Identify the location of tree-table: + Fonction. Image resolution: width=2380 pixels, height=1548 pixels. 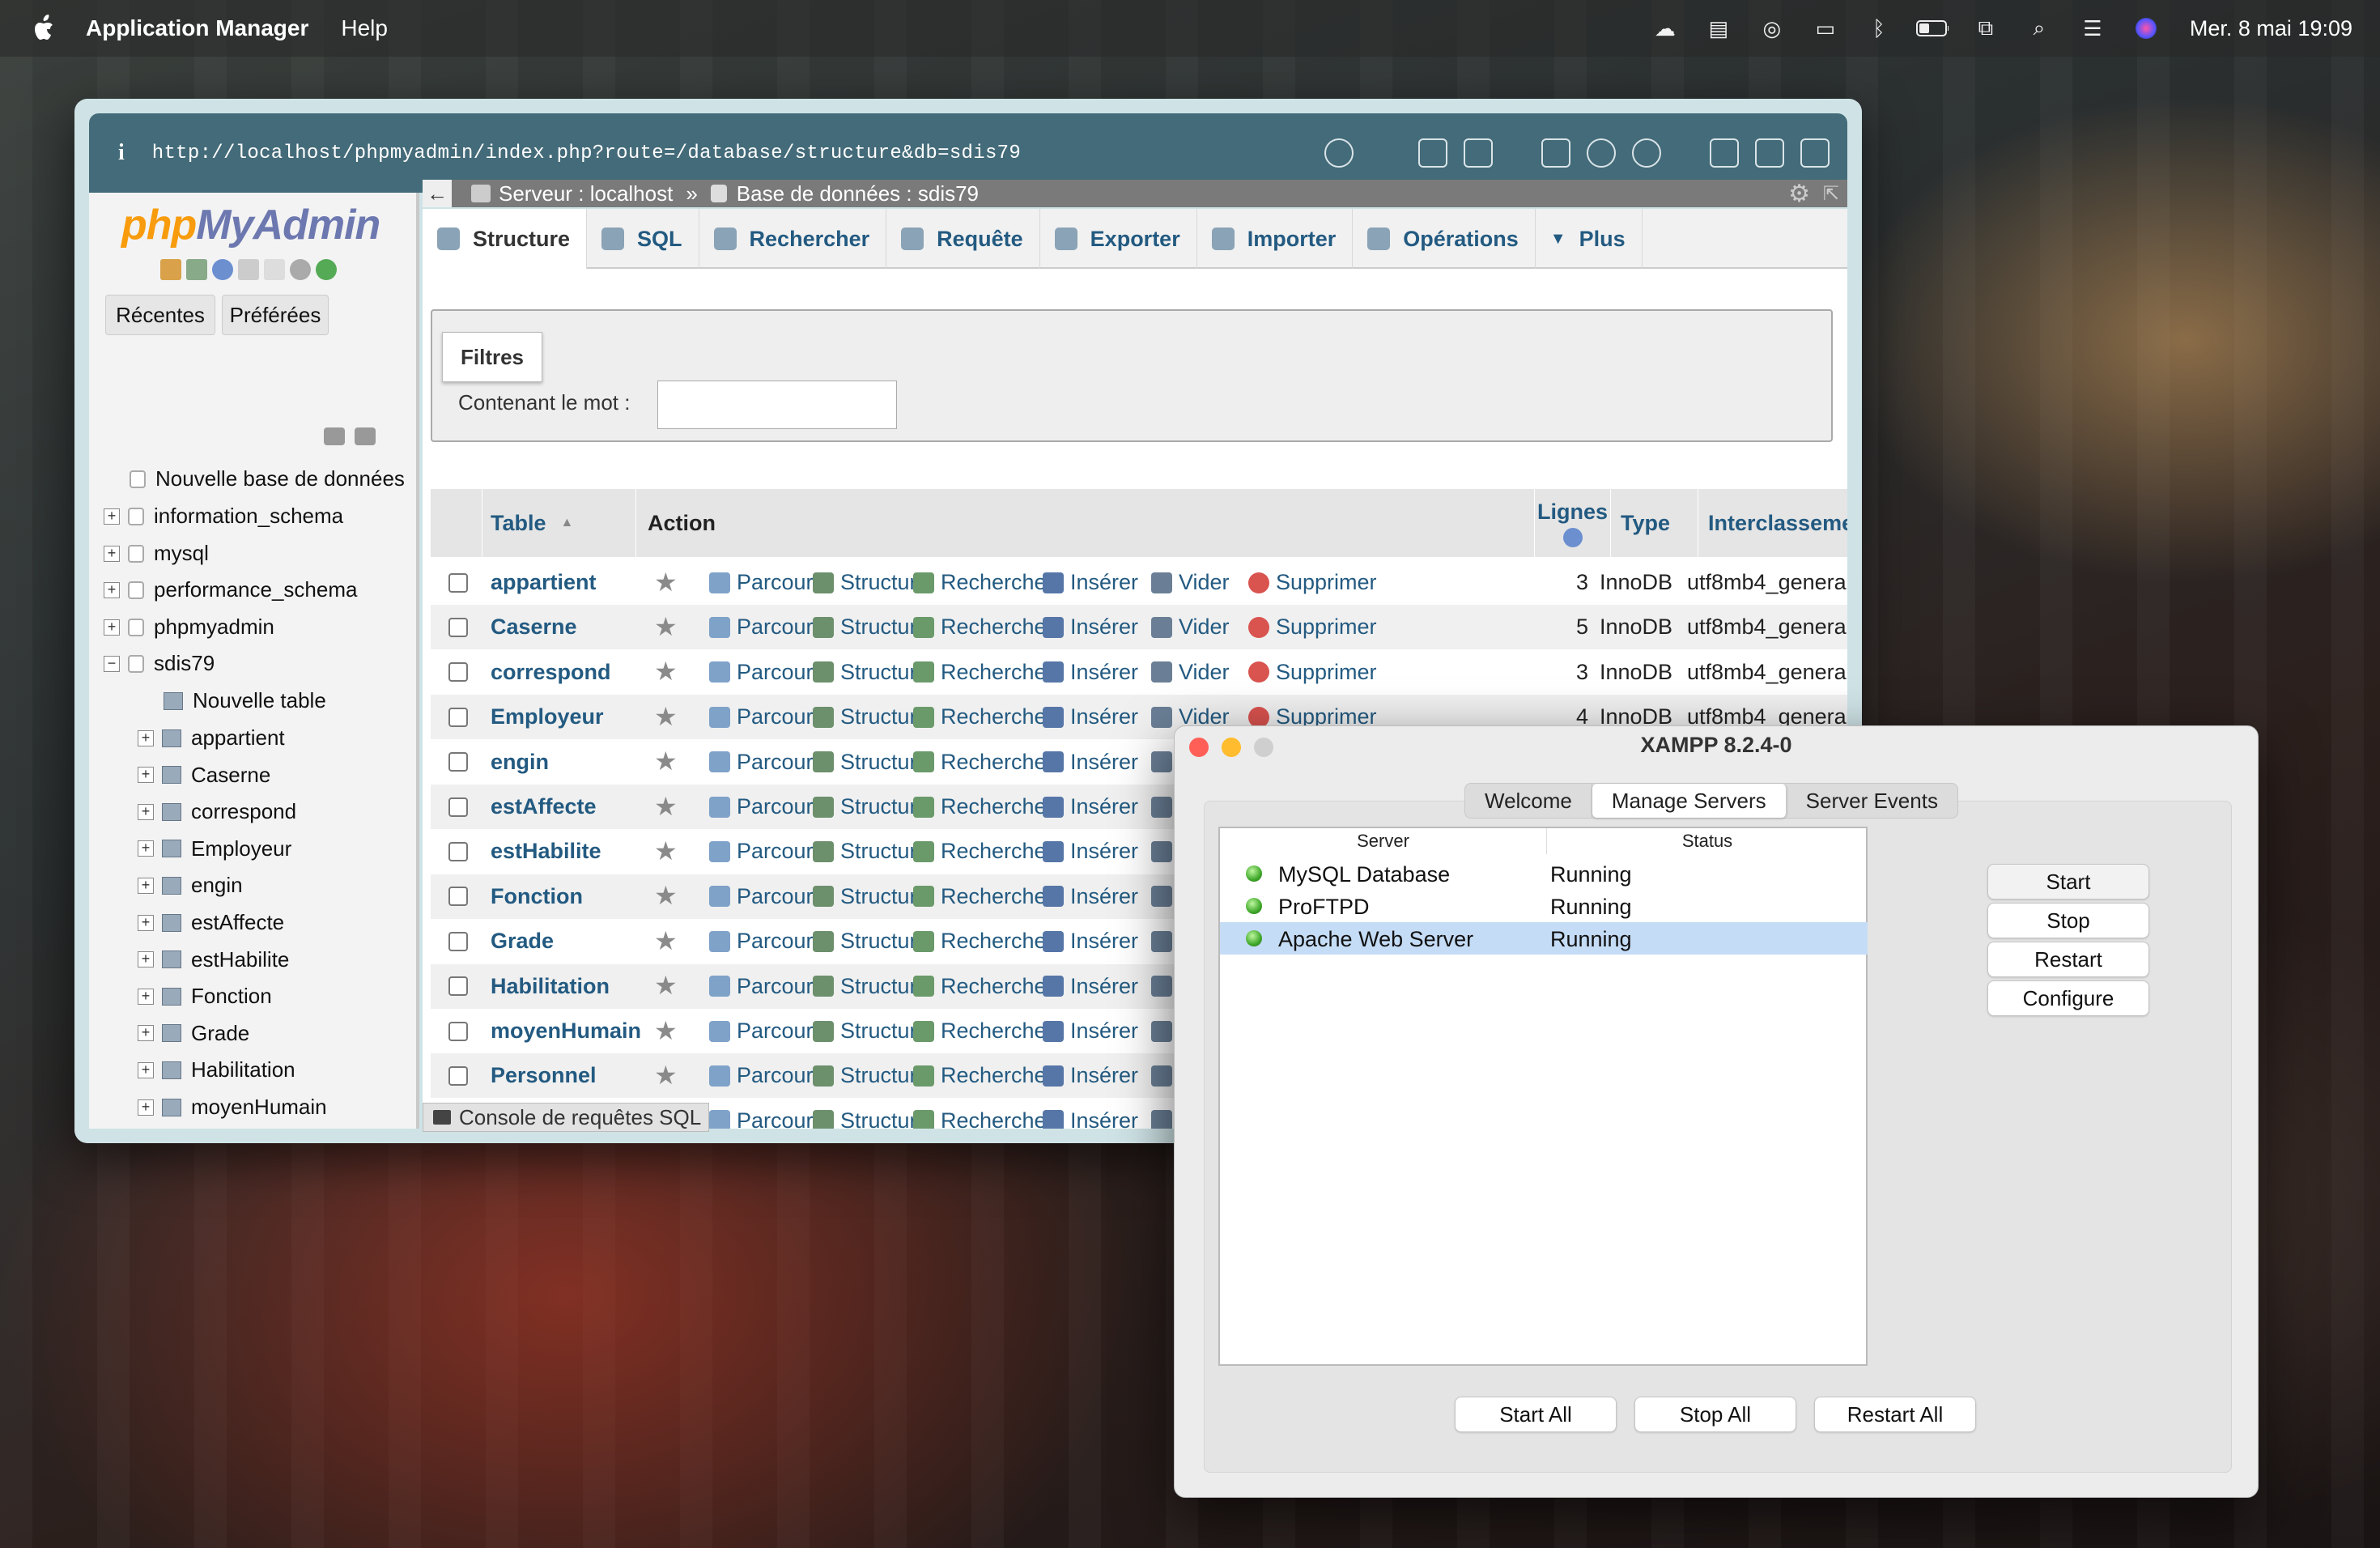
(205, 997).